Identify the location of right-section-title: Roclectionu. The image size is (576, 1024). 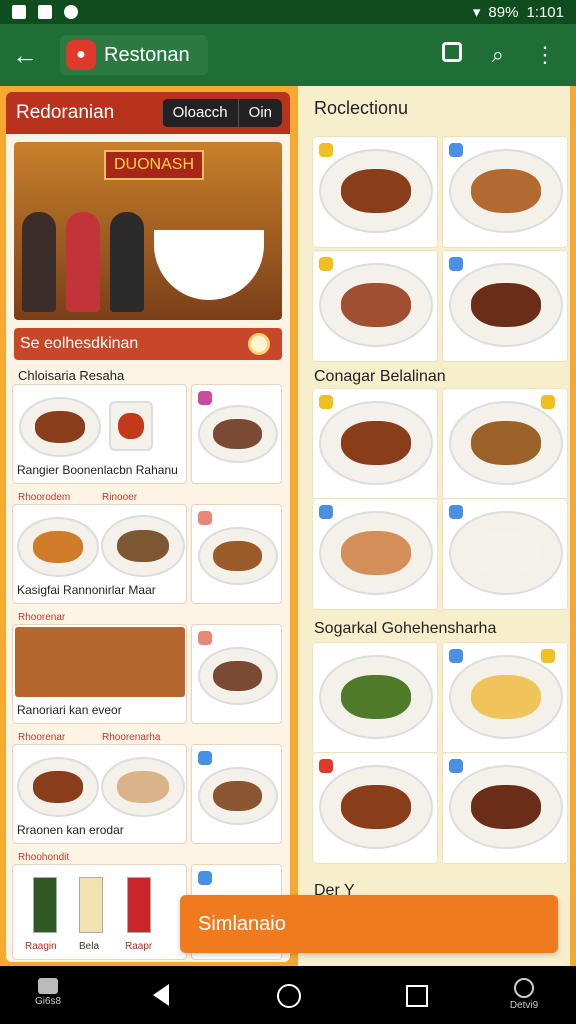
(361, 107).